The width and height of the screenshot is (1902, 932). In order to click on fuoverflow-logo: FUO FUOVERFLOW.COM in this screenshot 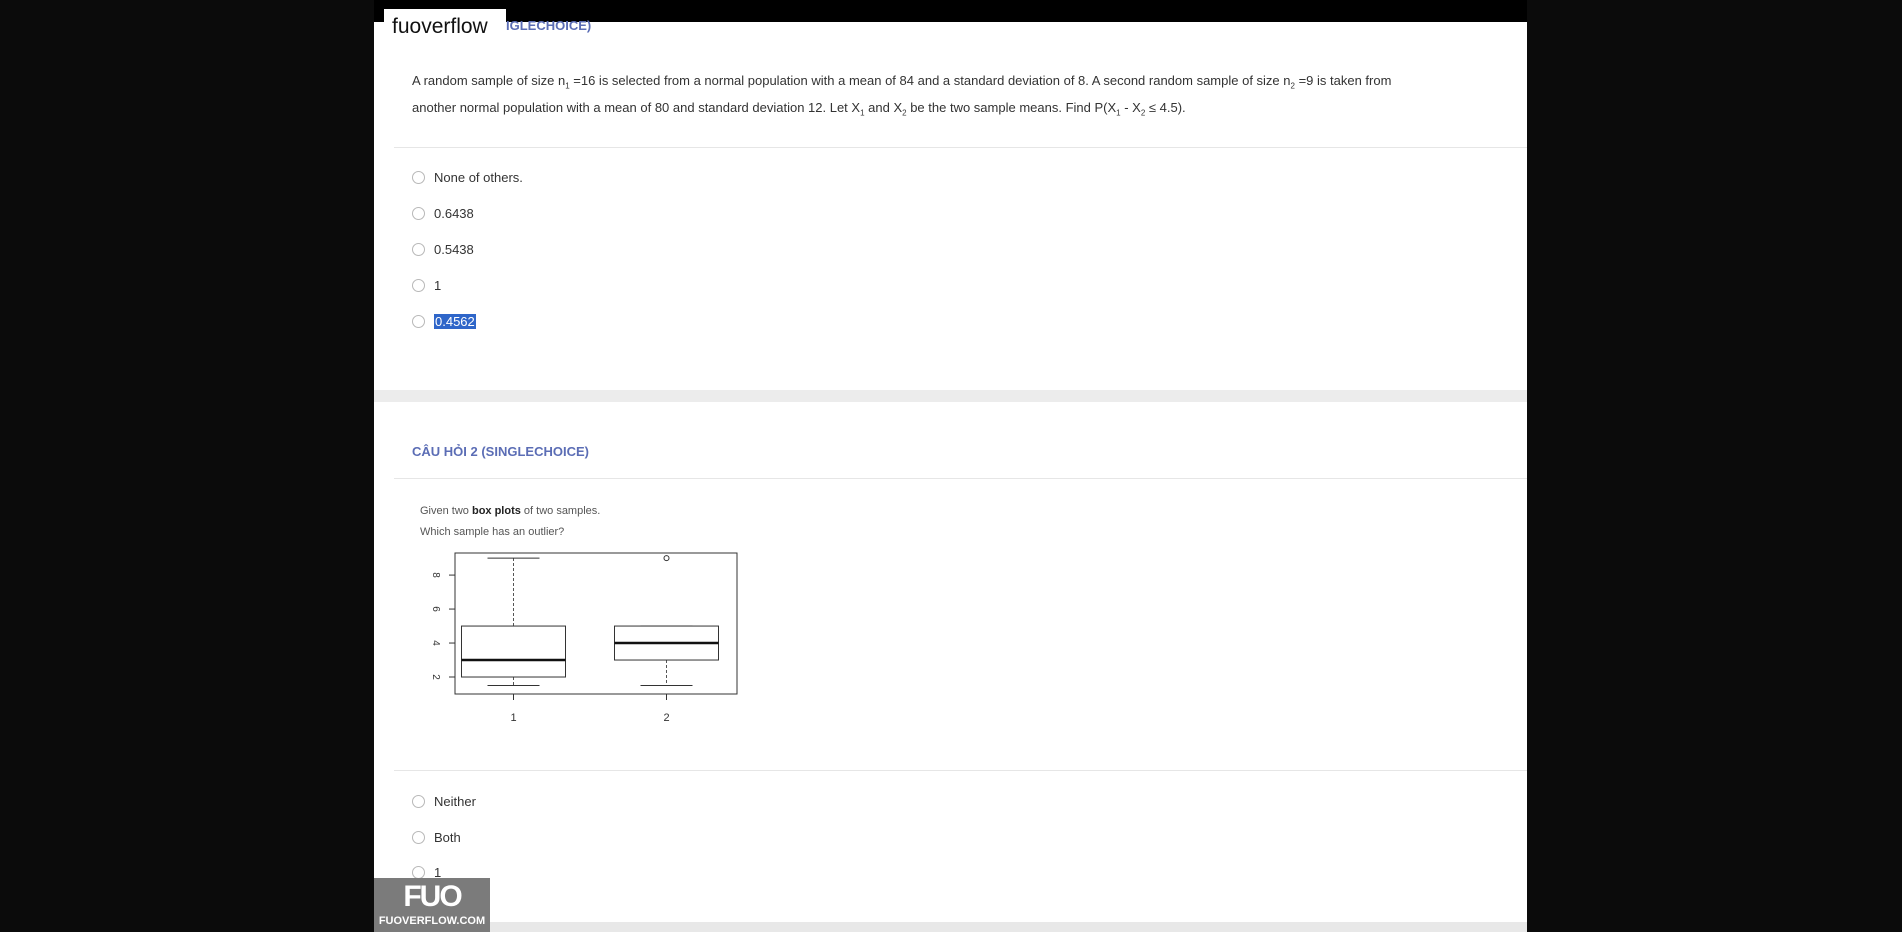, I will do `click(432, 905)`.